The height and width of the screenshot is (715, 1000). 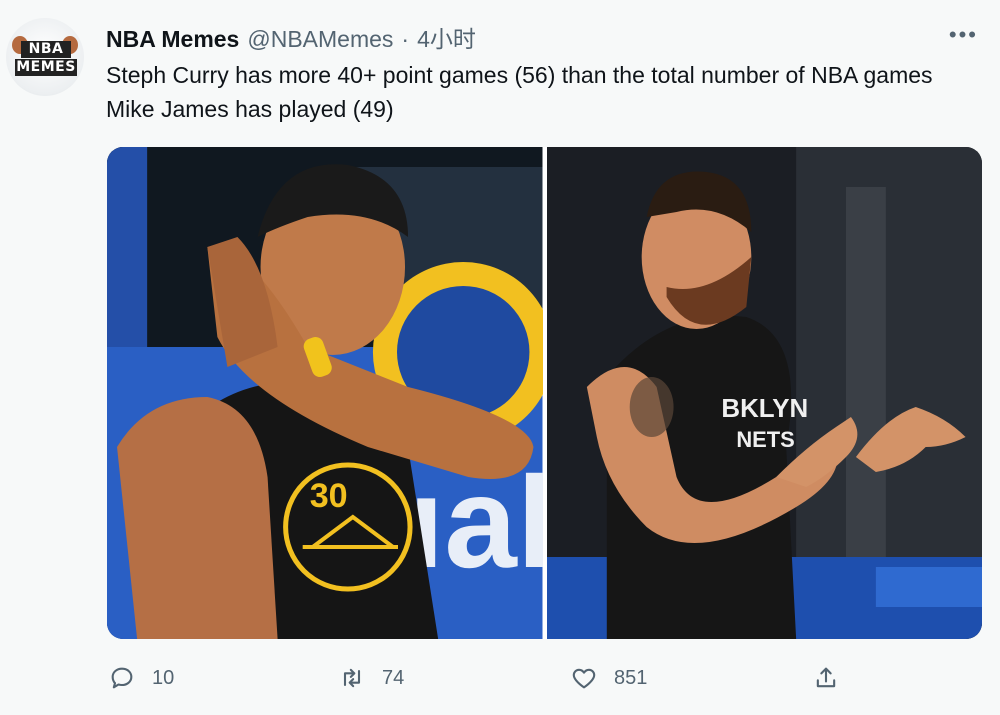 I want to click on avatar-logo: NBA MEMES, so click(x=46, y=58).